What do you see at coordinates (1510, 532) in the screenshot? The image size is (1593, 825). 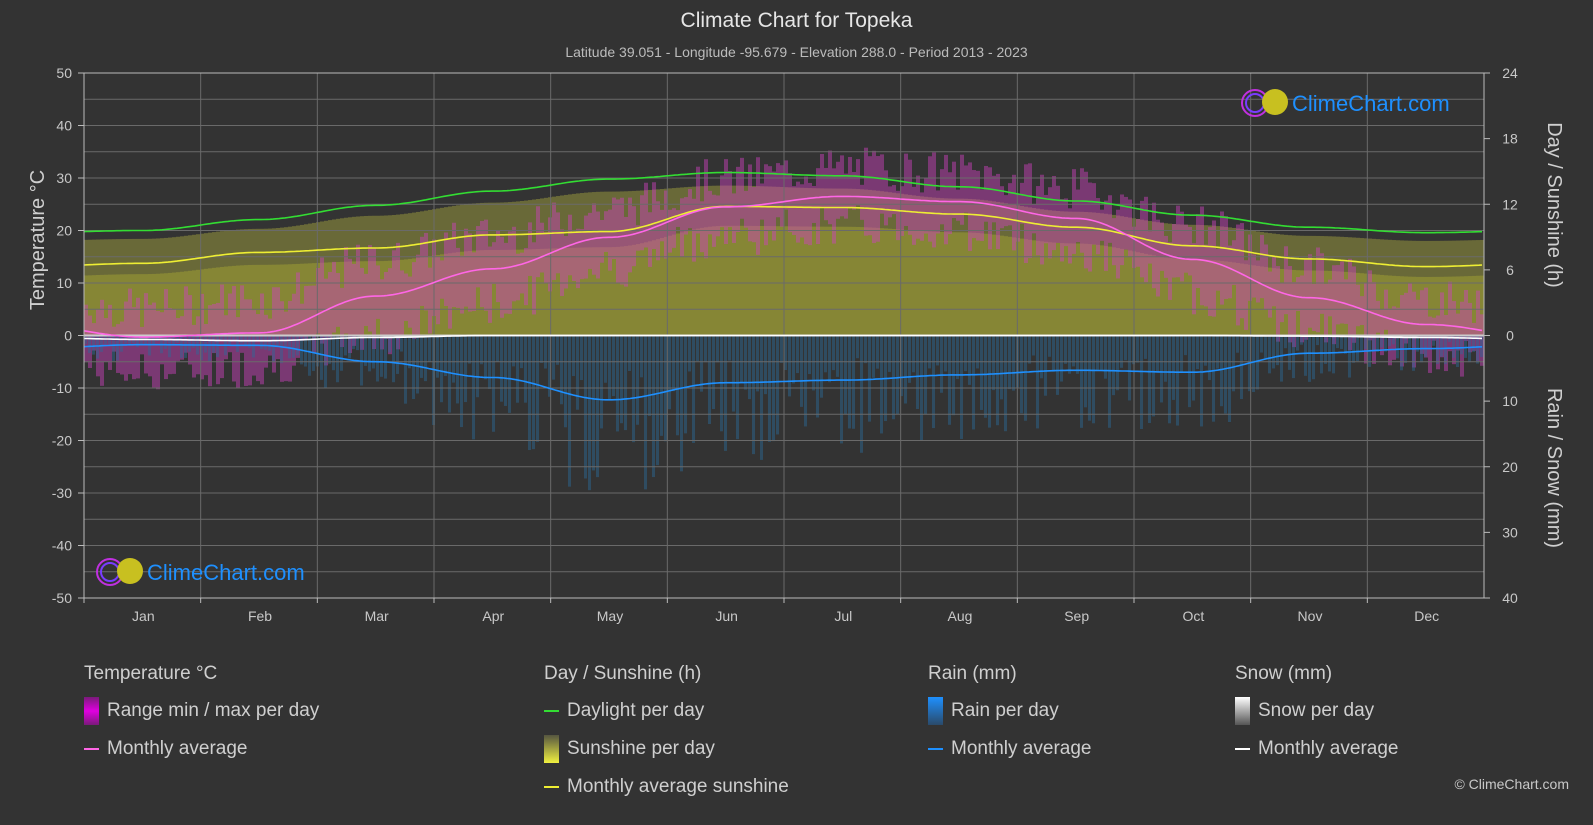 I see `right-bottom-tick-label: 30` at bounding box center [1510, 532].